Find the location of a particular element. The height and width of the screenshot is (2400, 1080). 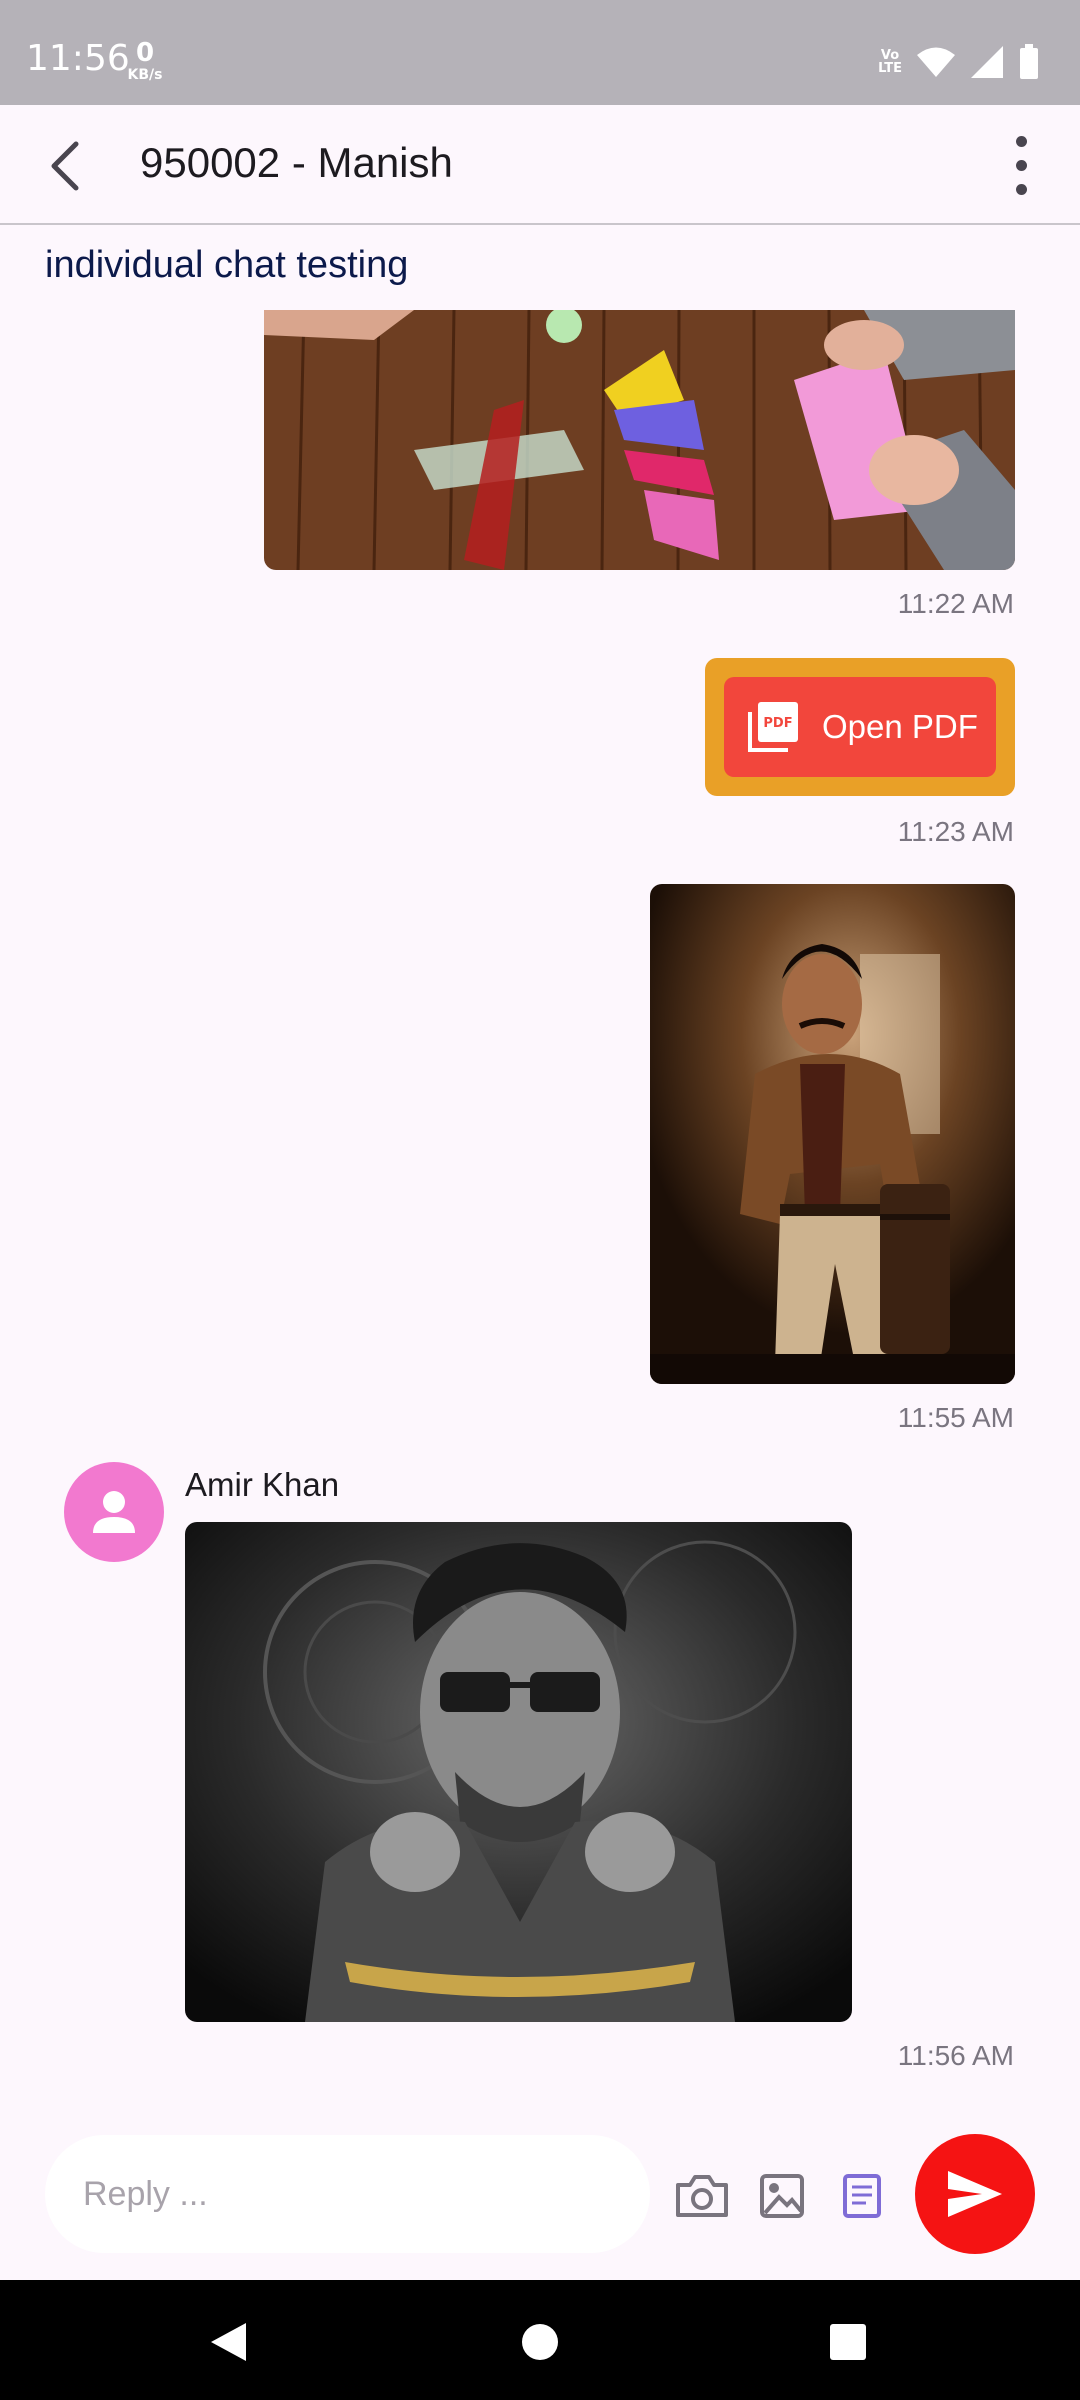

triangle-back-icon is located at coordinates (228, 2342).